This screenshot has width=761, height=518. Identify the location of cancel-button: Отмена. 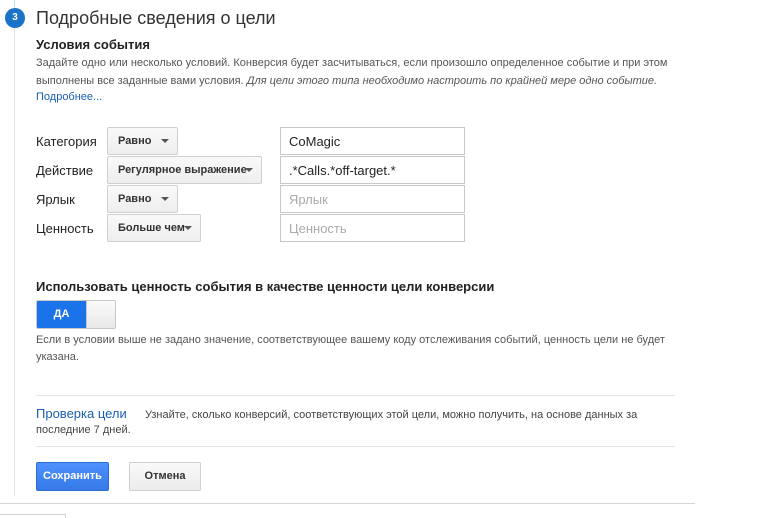
(165, 476).